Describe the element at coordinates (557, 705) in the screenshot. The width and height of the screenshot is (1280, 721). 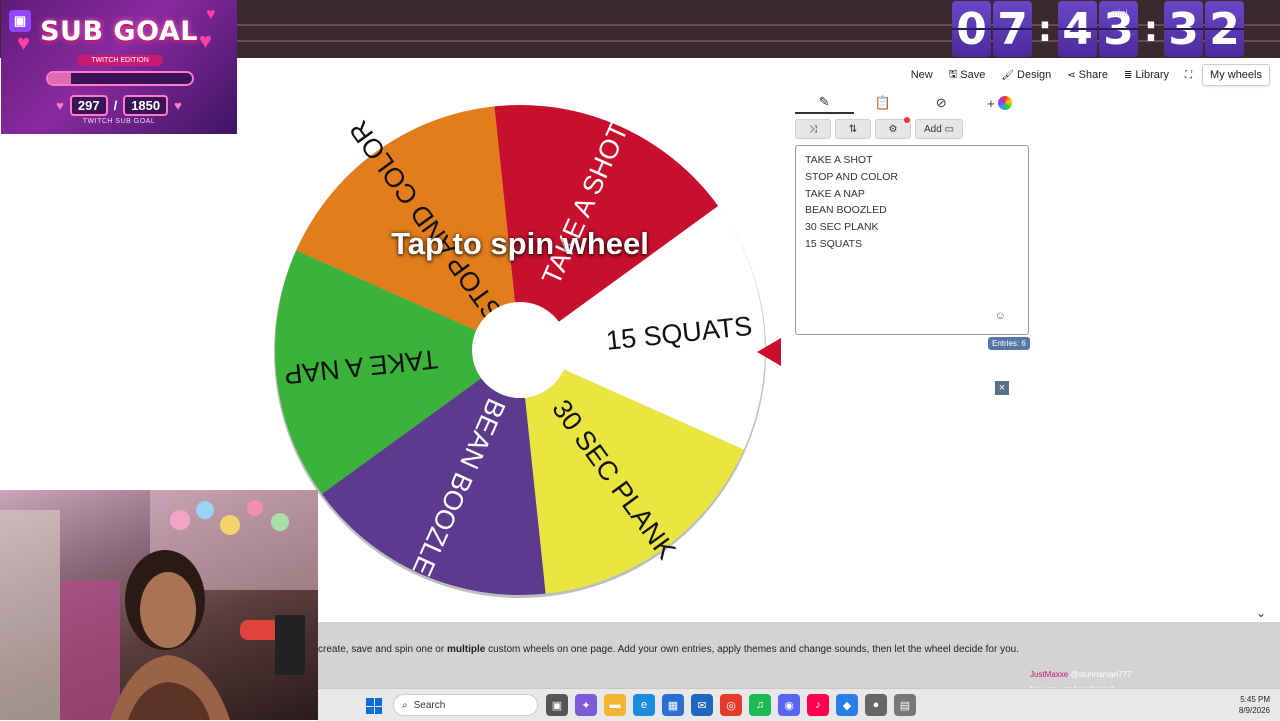
I see `task-view-icon: ▣` at that location.